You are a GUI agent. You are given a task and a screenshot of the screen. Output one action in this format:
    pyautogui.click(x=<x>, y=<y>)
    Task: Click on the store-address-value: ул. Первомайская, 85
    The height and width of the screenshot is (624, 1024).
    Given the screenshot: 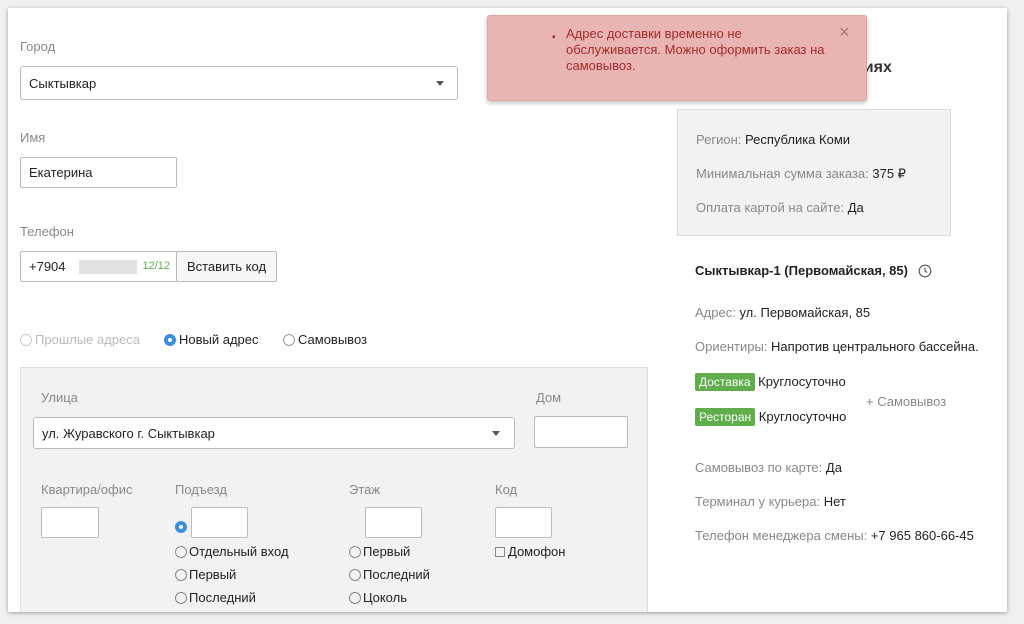 What is the action you would take?
    pyautogui.click(x=805, y=312)
    